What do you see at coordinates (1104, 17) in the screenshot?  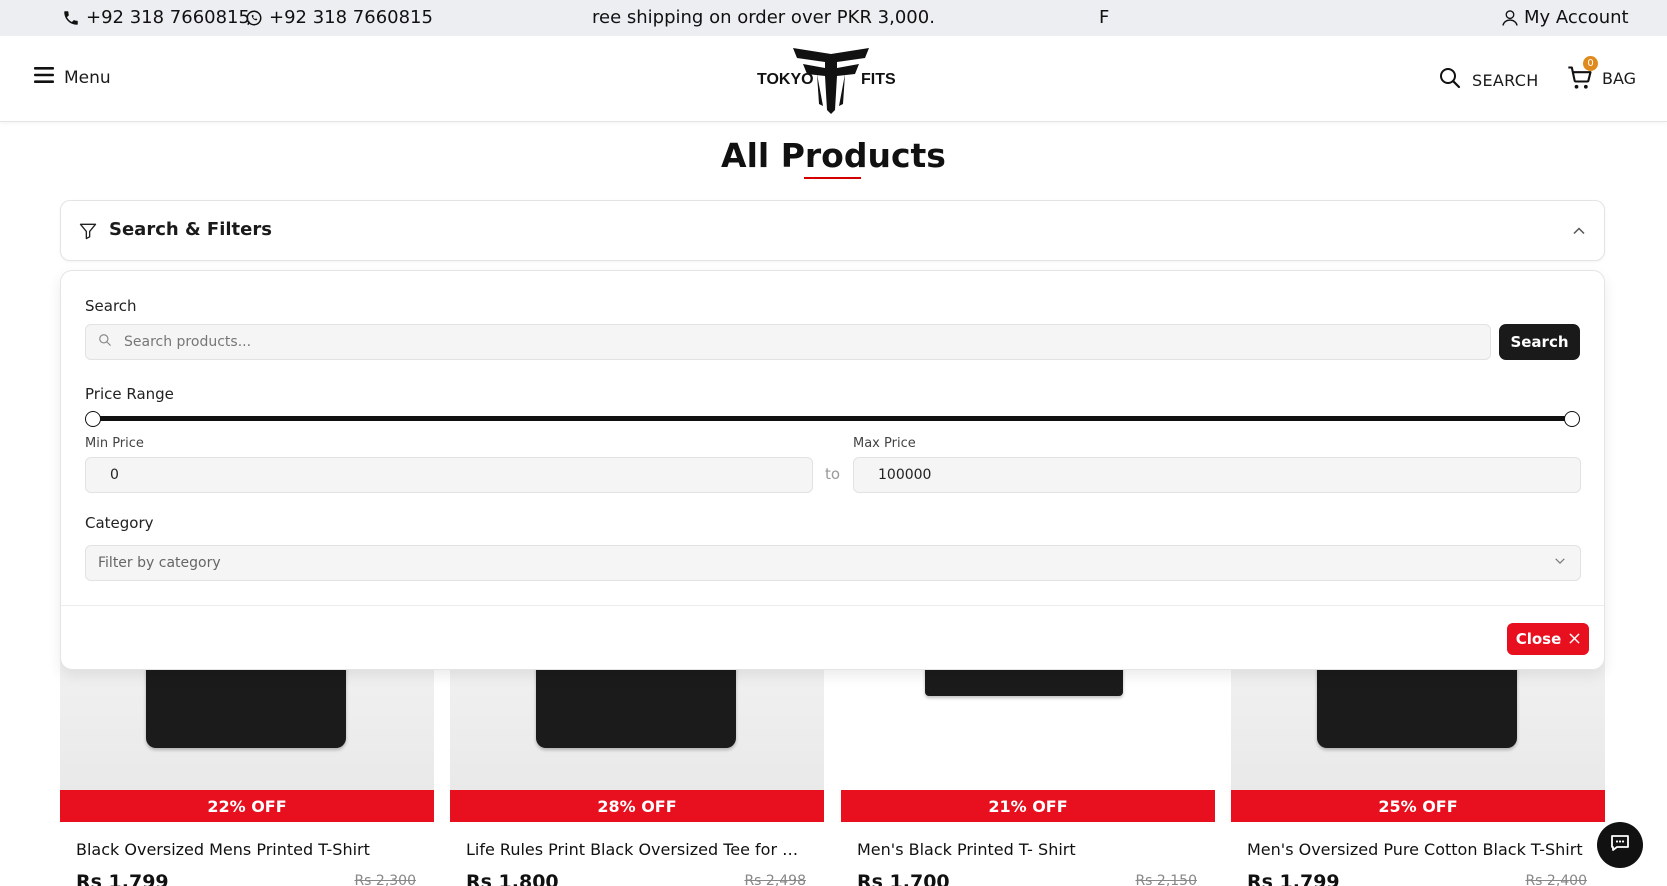 I see `promo-text-next: F` at bounding box center [1104, 17].